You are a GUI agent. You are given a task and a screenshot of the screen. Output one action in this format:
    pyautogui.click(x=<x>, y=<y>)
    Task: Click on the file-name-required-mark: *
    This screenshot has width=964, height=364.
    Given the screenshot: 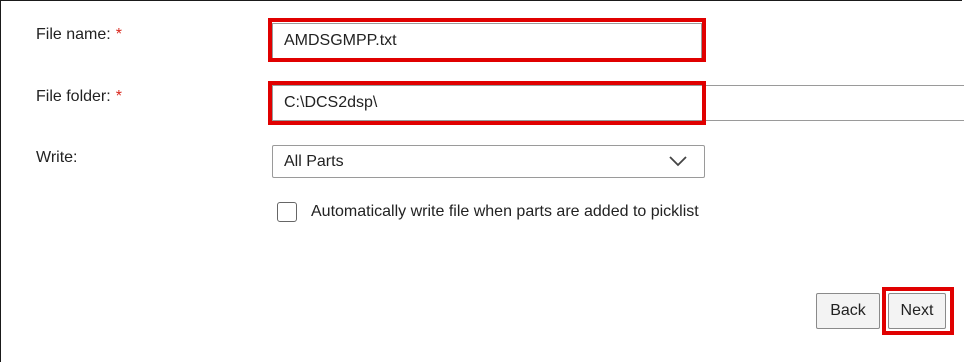 What is the action you would take?
    pyautogui.click(x=118, y=34)
    